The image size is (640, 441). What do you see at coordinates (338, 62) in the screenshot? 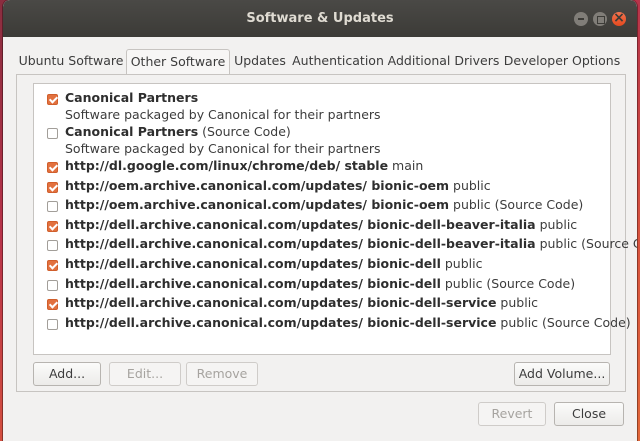
I see `tab-authentication: Authentication` at bounding box center [338, 62].